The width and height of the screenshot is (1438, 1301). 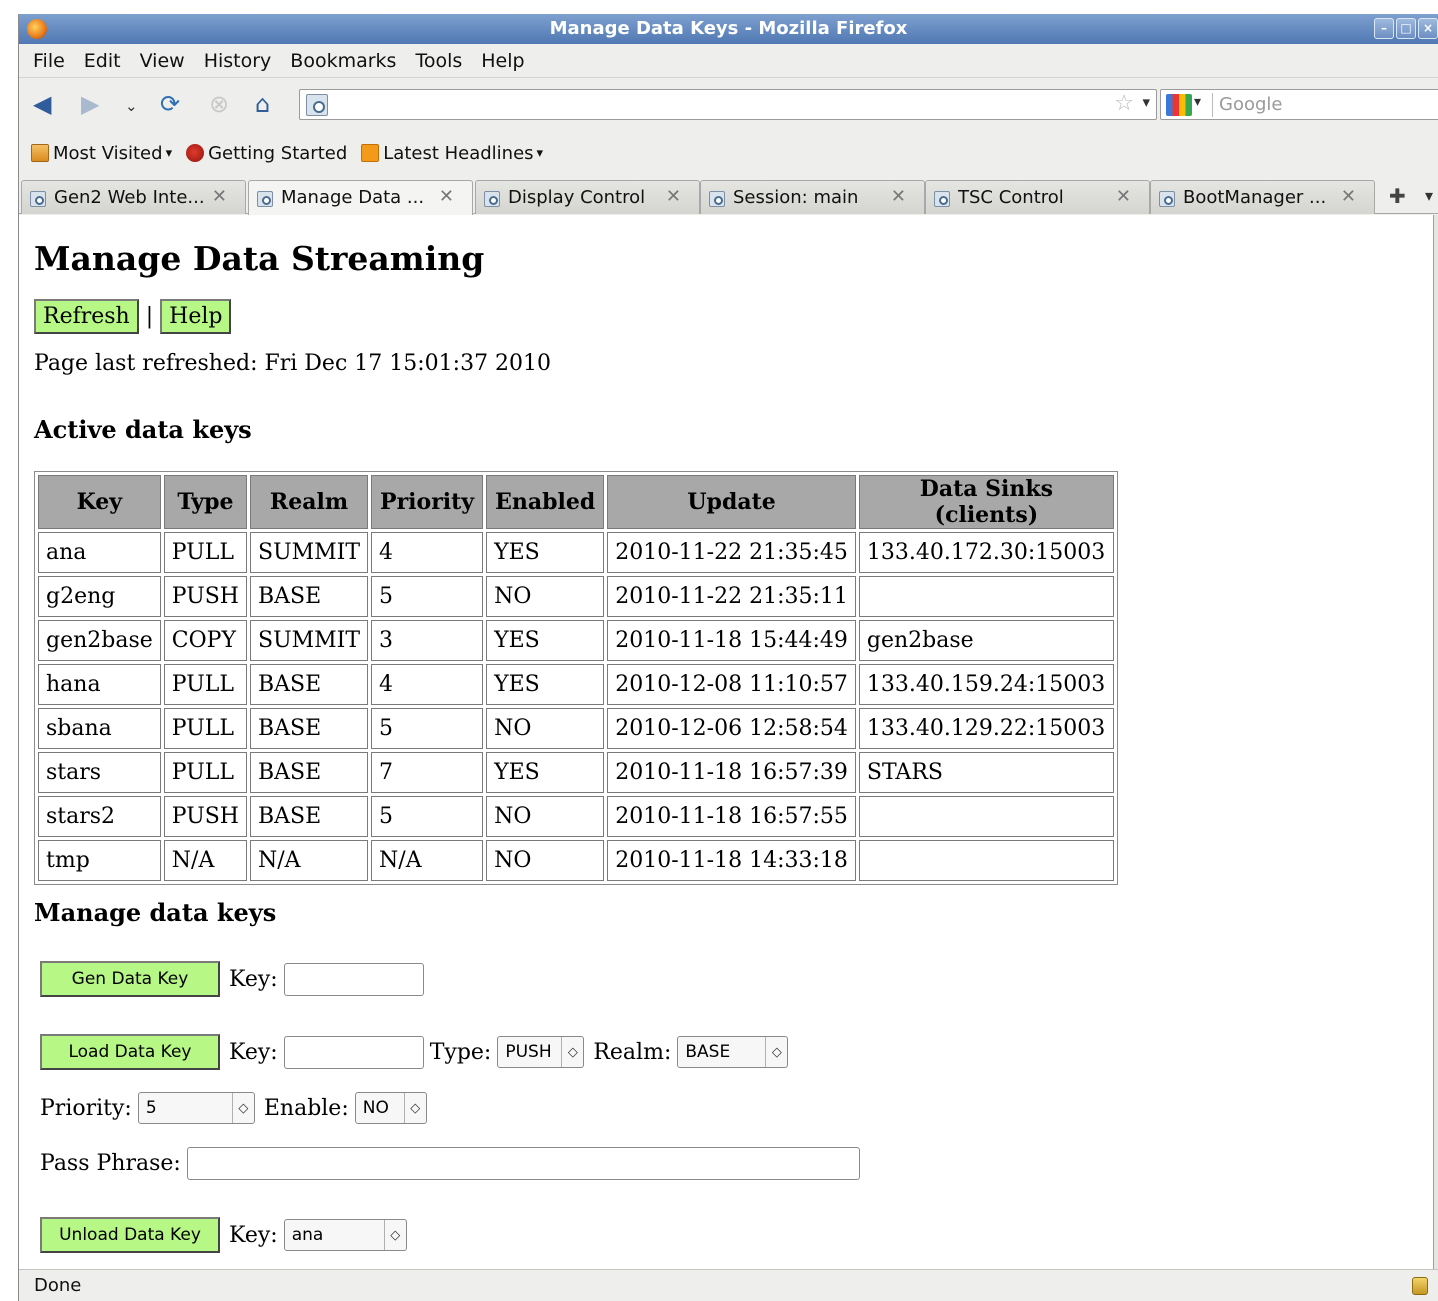 What do you see at coordinates (343, 61) in the screenshot?
I see `menu-bookmarks: Bookmarks` at bounding box center [343, 61].